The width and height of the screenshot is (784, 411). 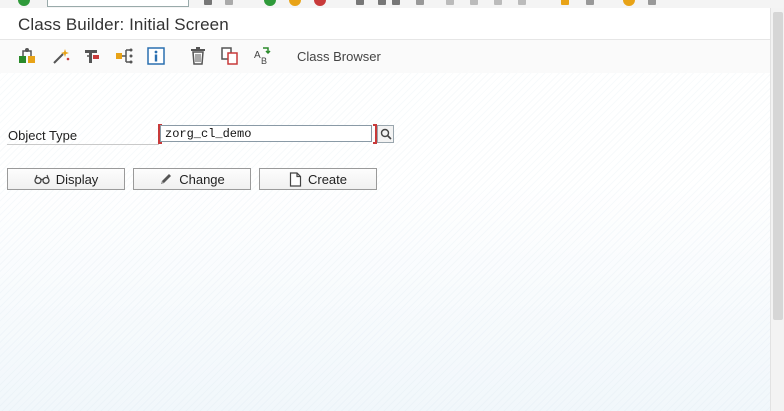 I want to click on first-page-icon, so click(x=420, y=2).